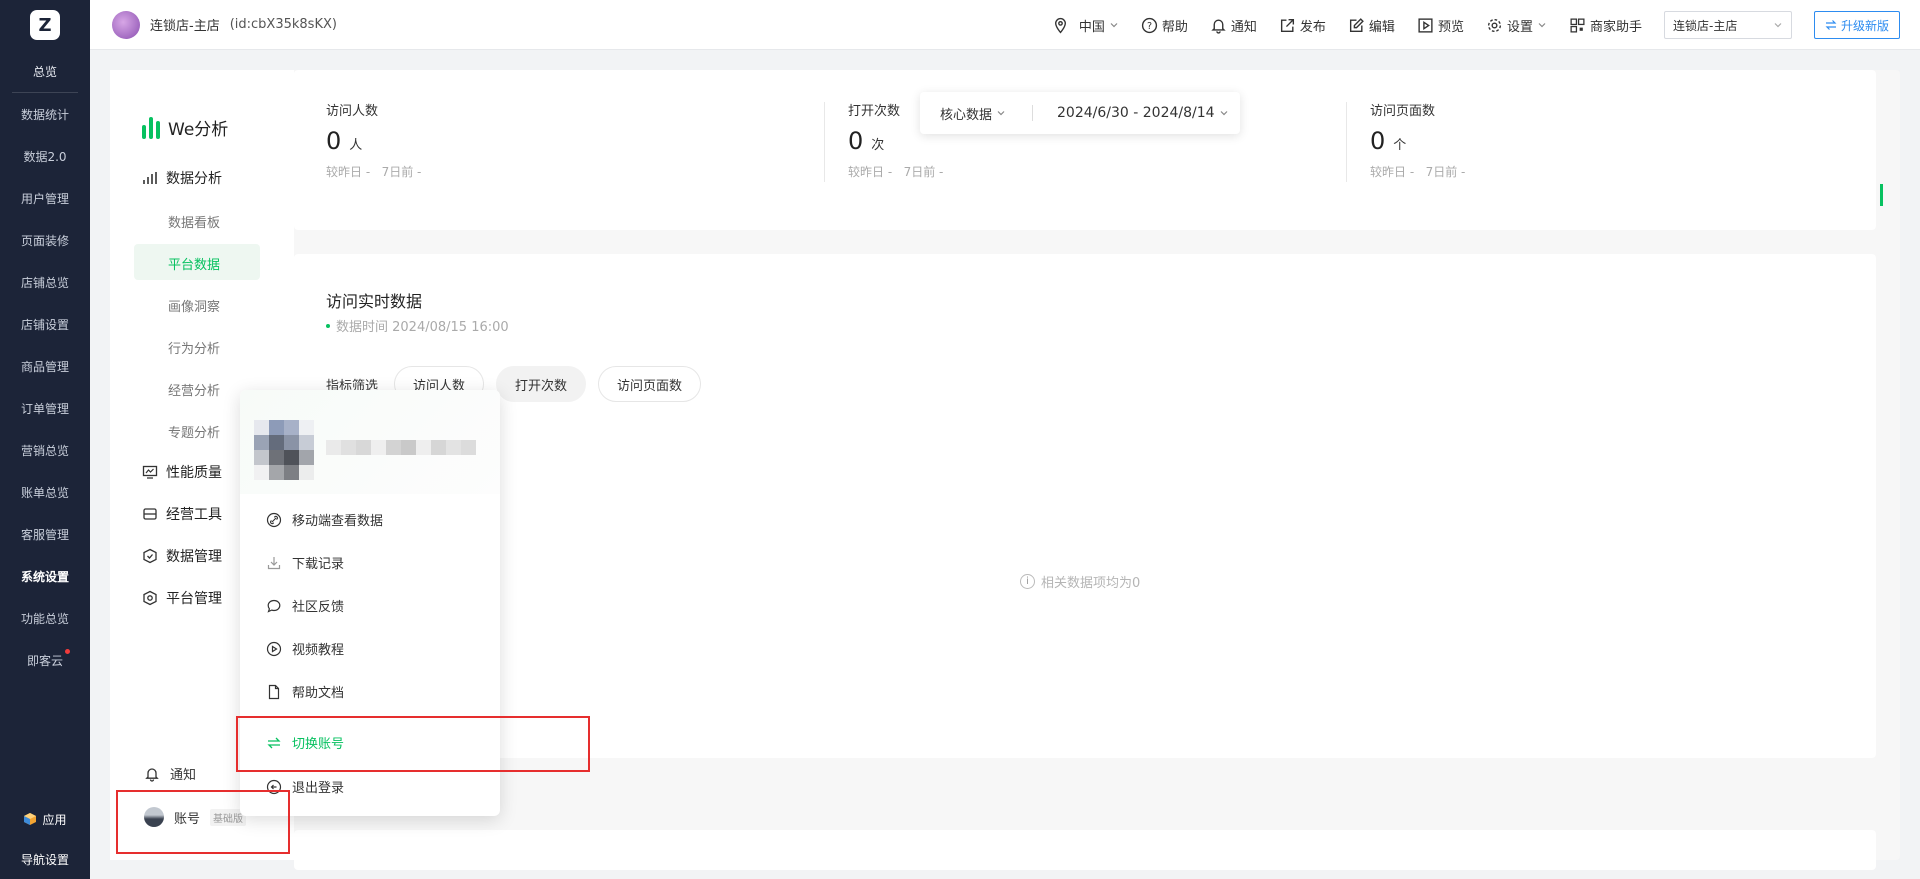  I want to click on nav-item-page-design: 页面装修, so click(45, 240).